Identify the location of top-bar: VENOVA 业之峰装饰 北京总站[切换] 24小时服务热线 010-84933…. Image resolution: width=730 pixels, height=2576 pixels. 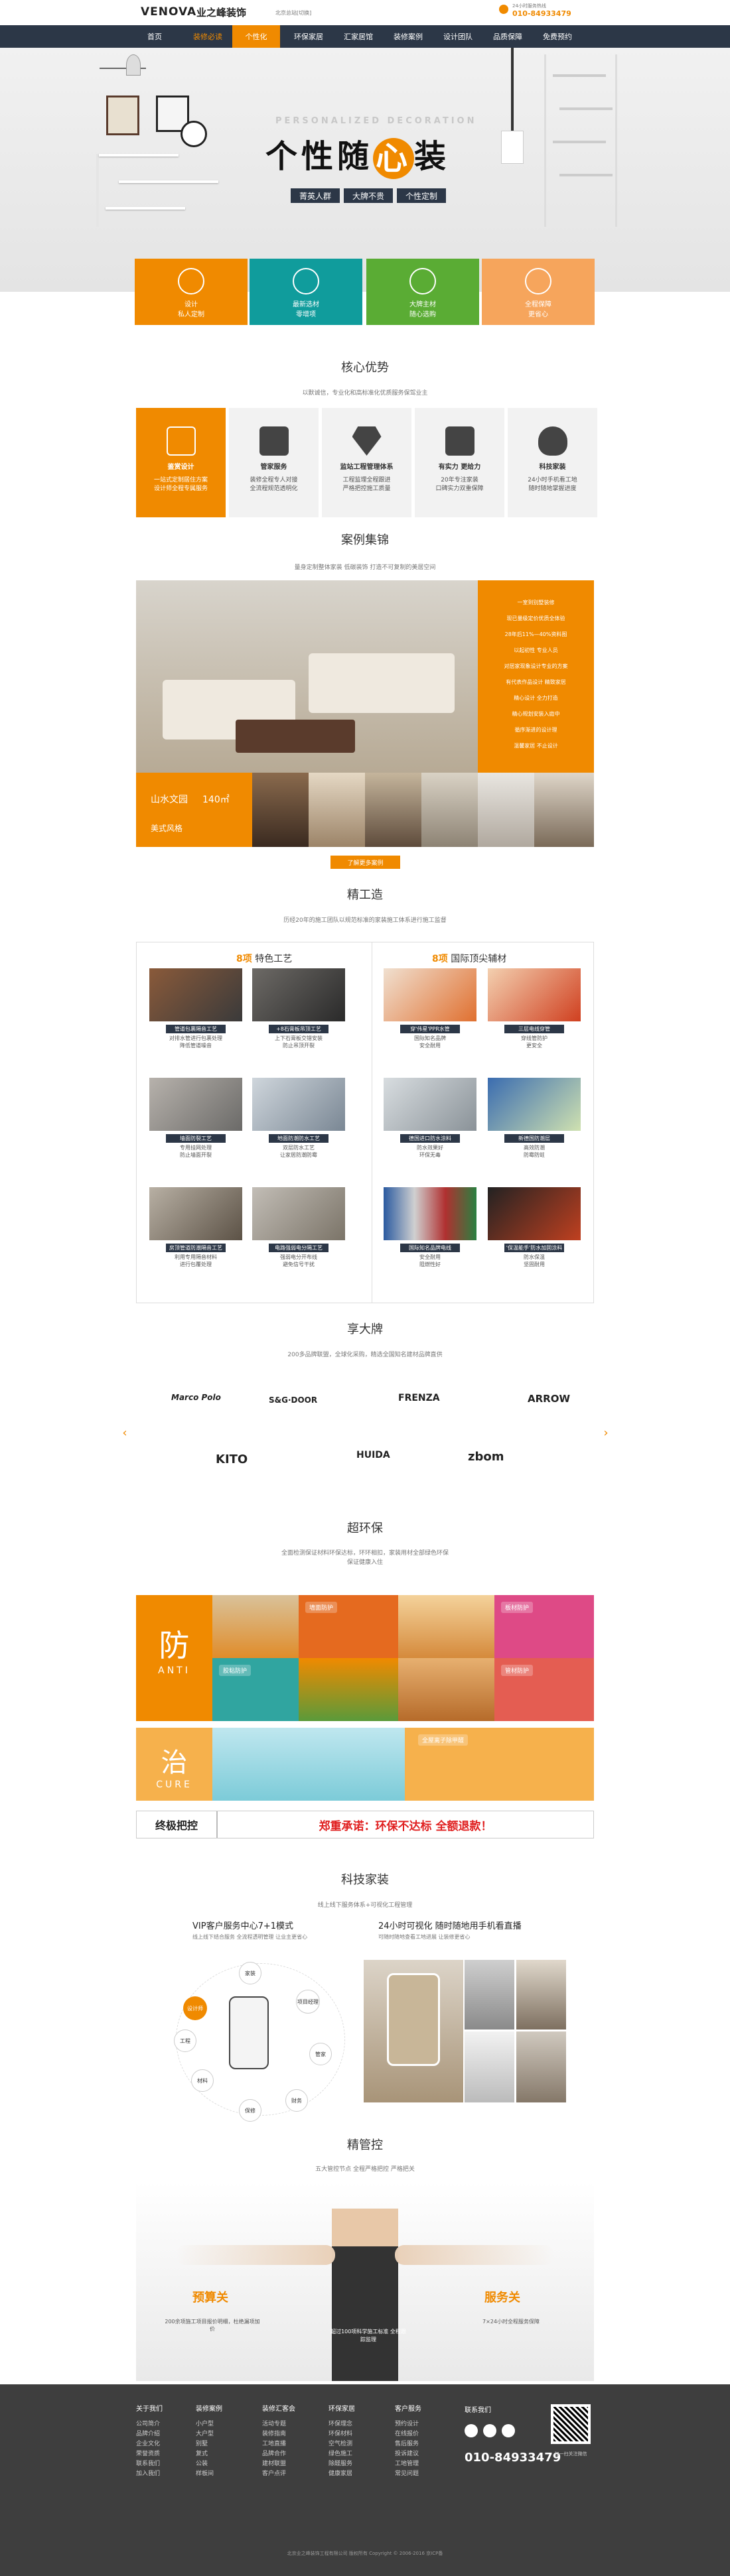
(365, 12).